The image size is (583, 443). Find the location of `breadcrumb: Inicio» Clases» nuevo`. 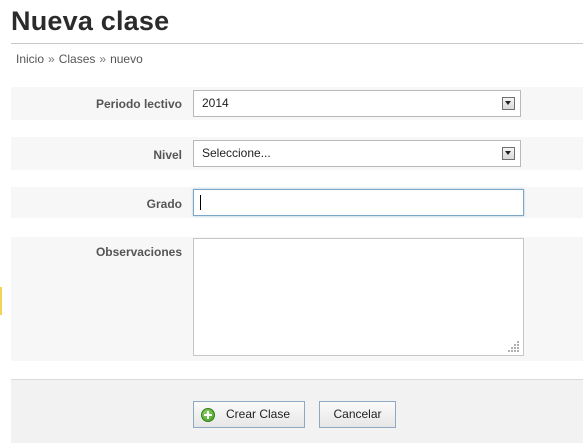

breadcrumb: Inicio» Clases» nuevo is located at coordinates (79, 59).